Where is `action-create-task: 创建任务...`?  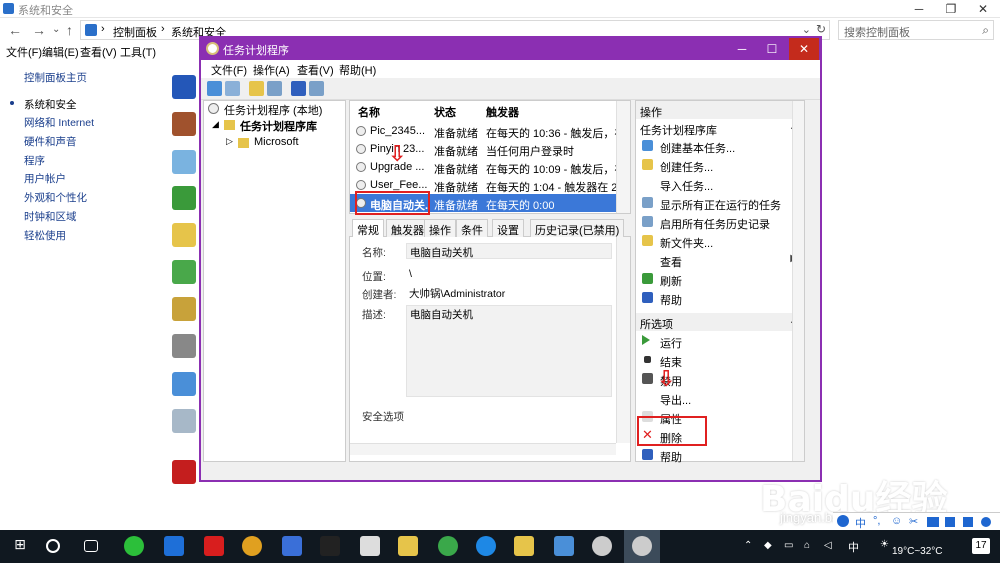
action-create-task: 创建任务... is located at coordinates (720, 165).